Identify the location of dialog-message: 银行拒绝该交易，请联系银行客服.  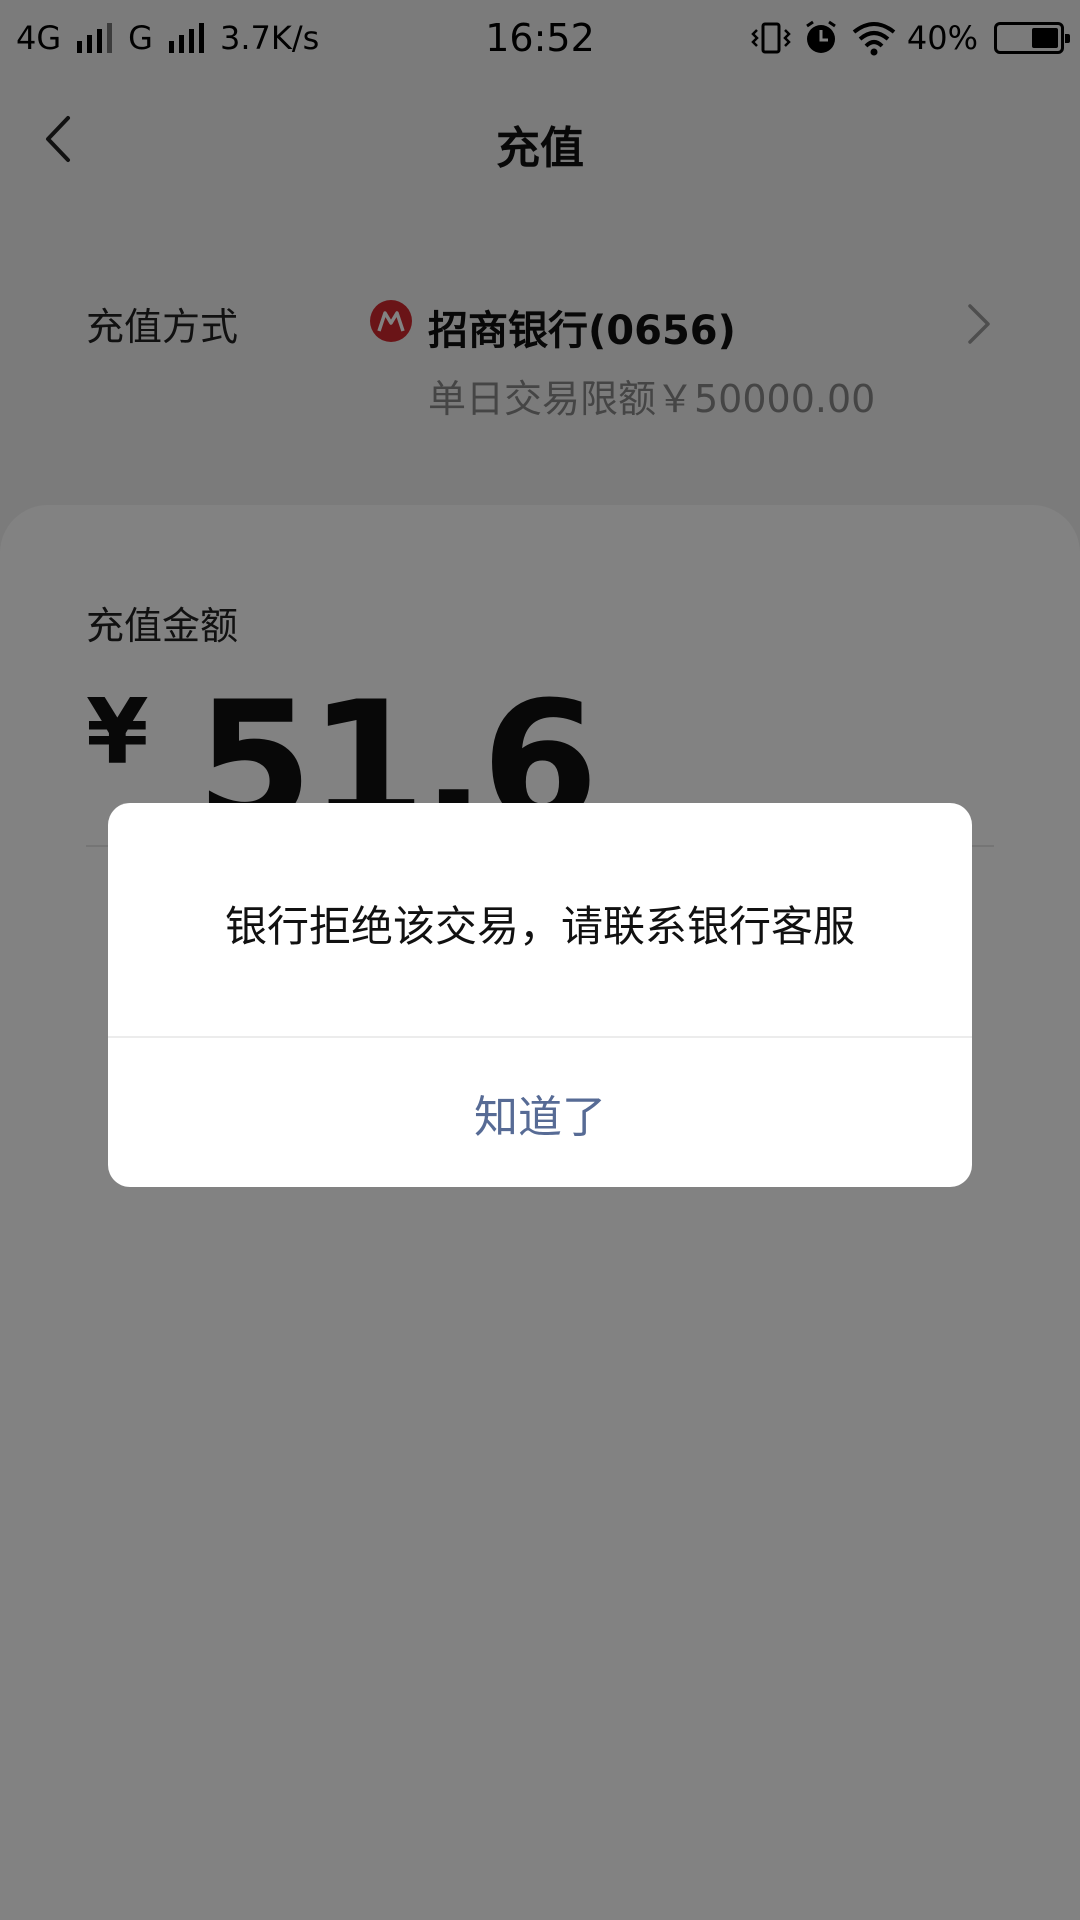
(539, 926).